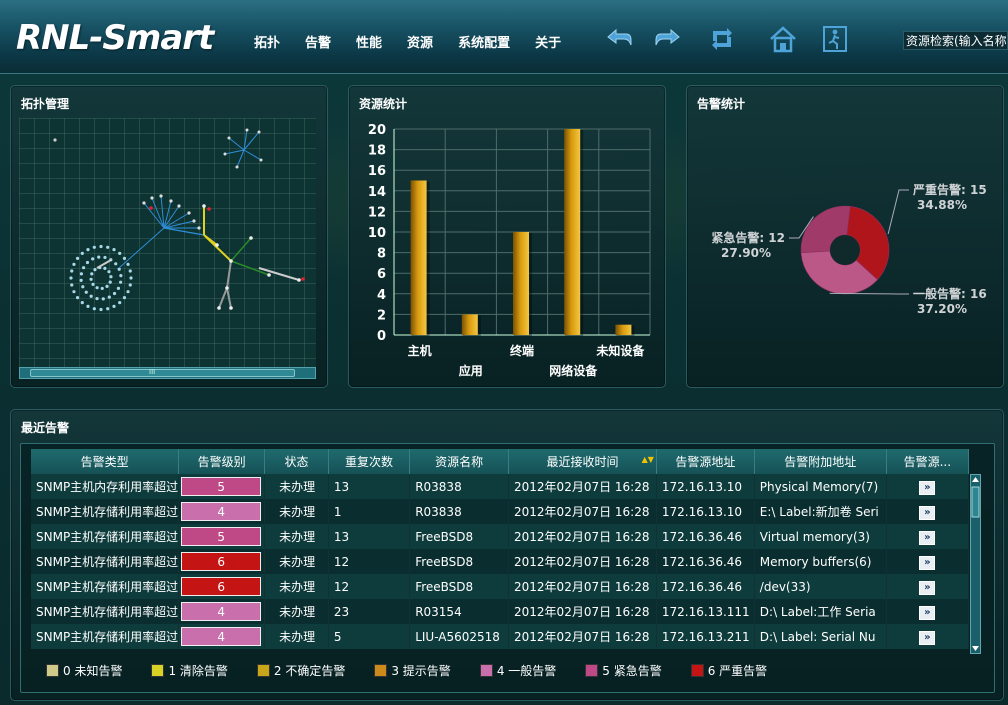 Image resolution: width=1008 pixels, height=705 pixels. Describe the element at coordinates (105, 486) in the screenshot. I see `cell-alarm-type: SNMP主机内存利用率超过` at that location.